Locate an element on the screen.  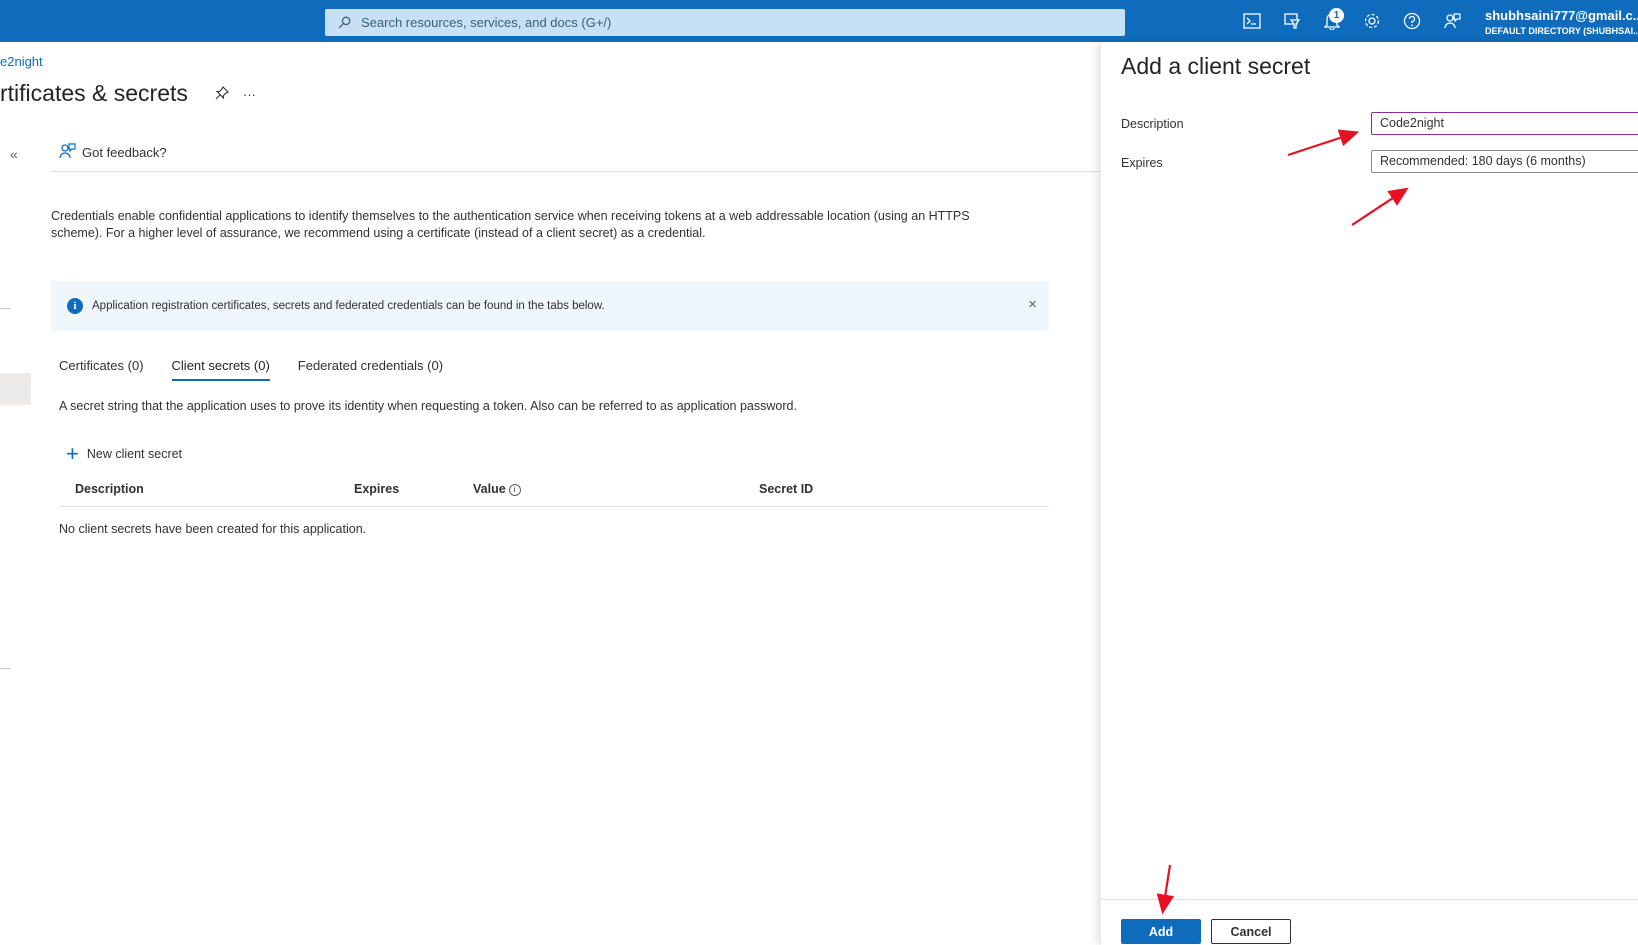
cancel-button: Cancel is located at coordinates (1251, 931).